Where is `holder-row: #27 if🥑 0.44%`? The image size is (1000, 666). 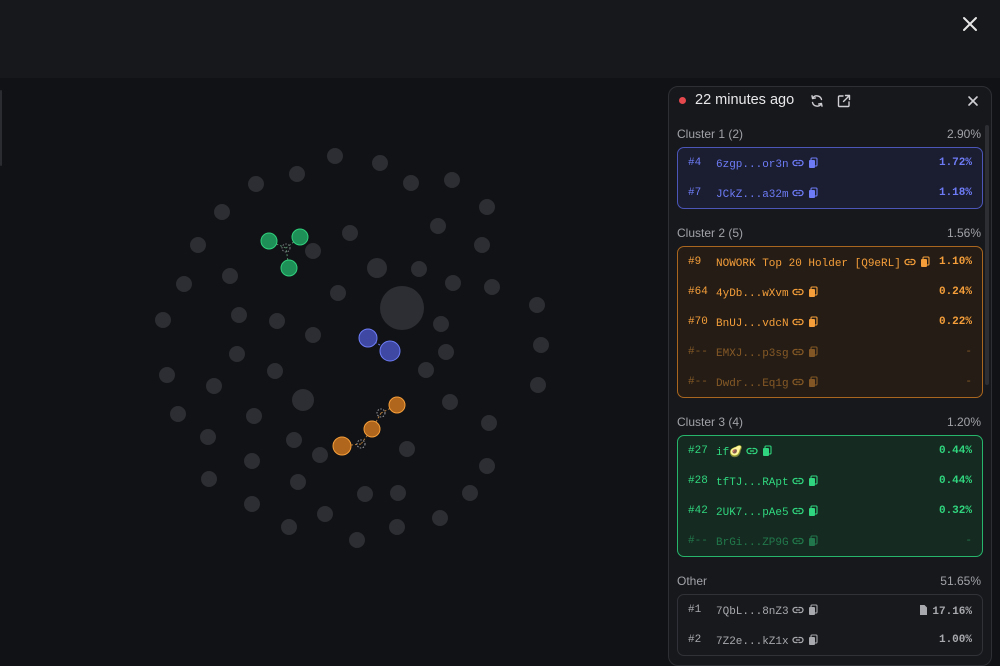 holder-row: #27 if🥑 0.44% is located at coordinates (830, 451).